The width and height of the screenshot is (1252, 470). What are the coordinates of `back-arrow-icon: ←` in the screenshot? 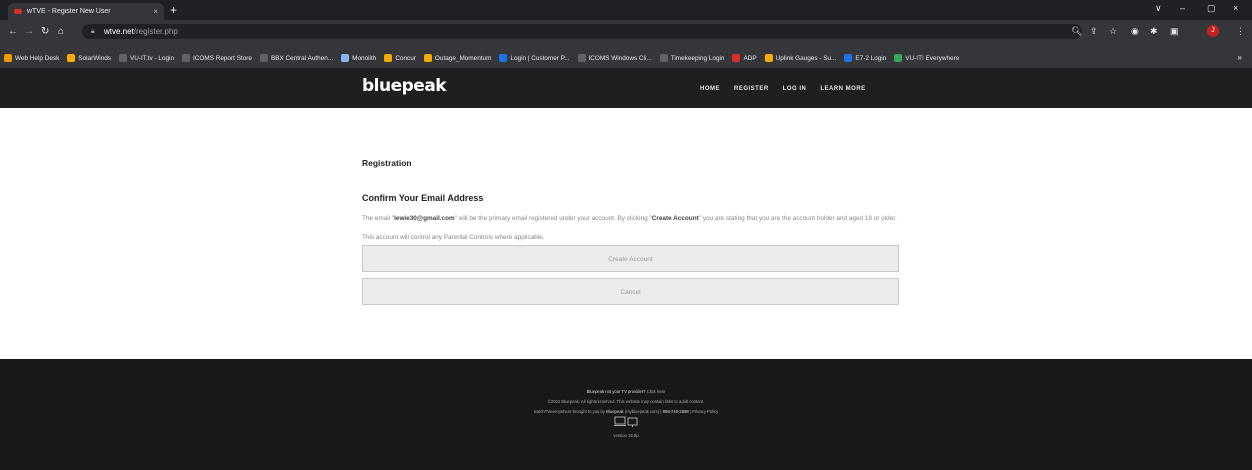 It's located at (13, 32).